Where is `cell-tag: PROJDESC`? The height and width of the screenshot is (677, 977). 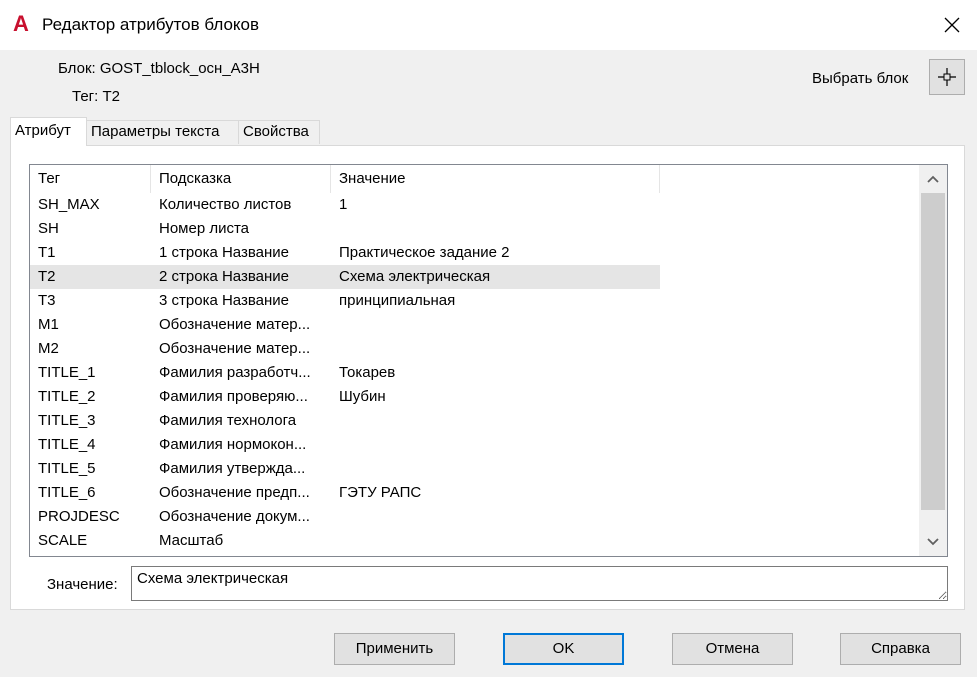
cell-tag: PROJDESC is located at coordinates (79, 516).